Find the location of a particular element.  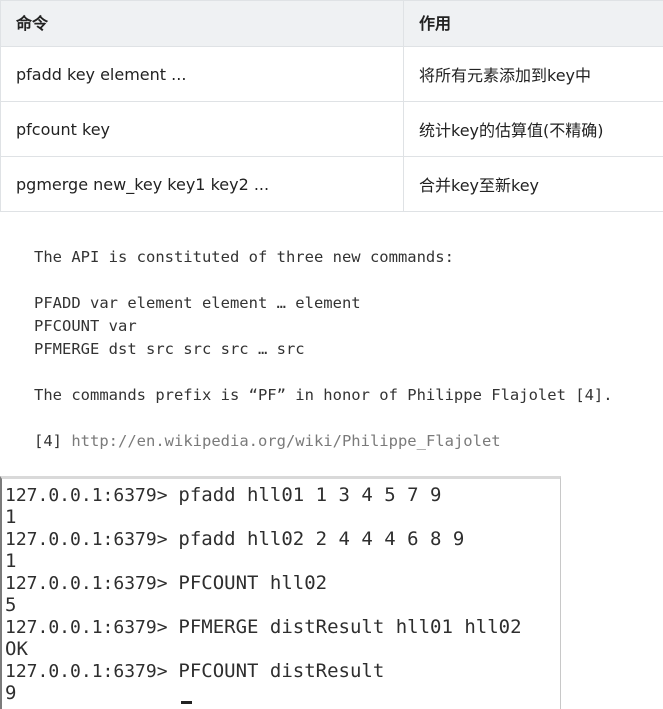

terminal-command-line: 127.0.0.1:6379> PFCOUNT distResult is located at coordinates (194, 671).